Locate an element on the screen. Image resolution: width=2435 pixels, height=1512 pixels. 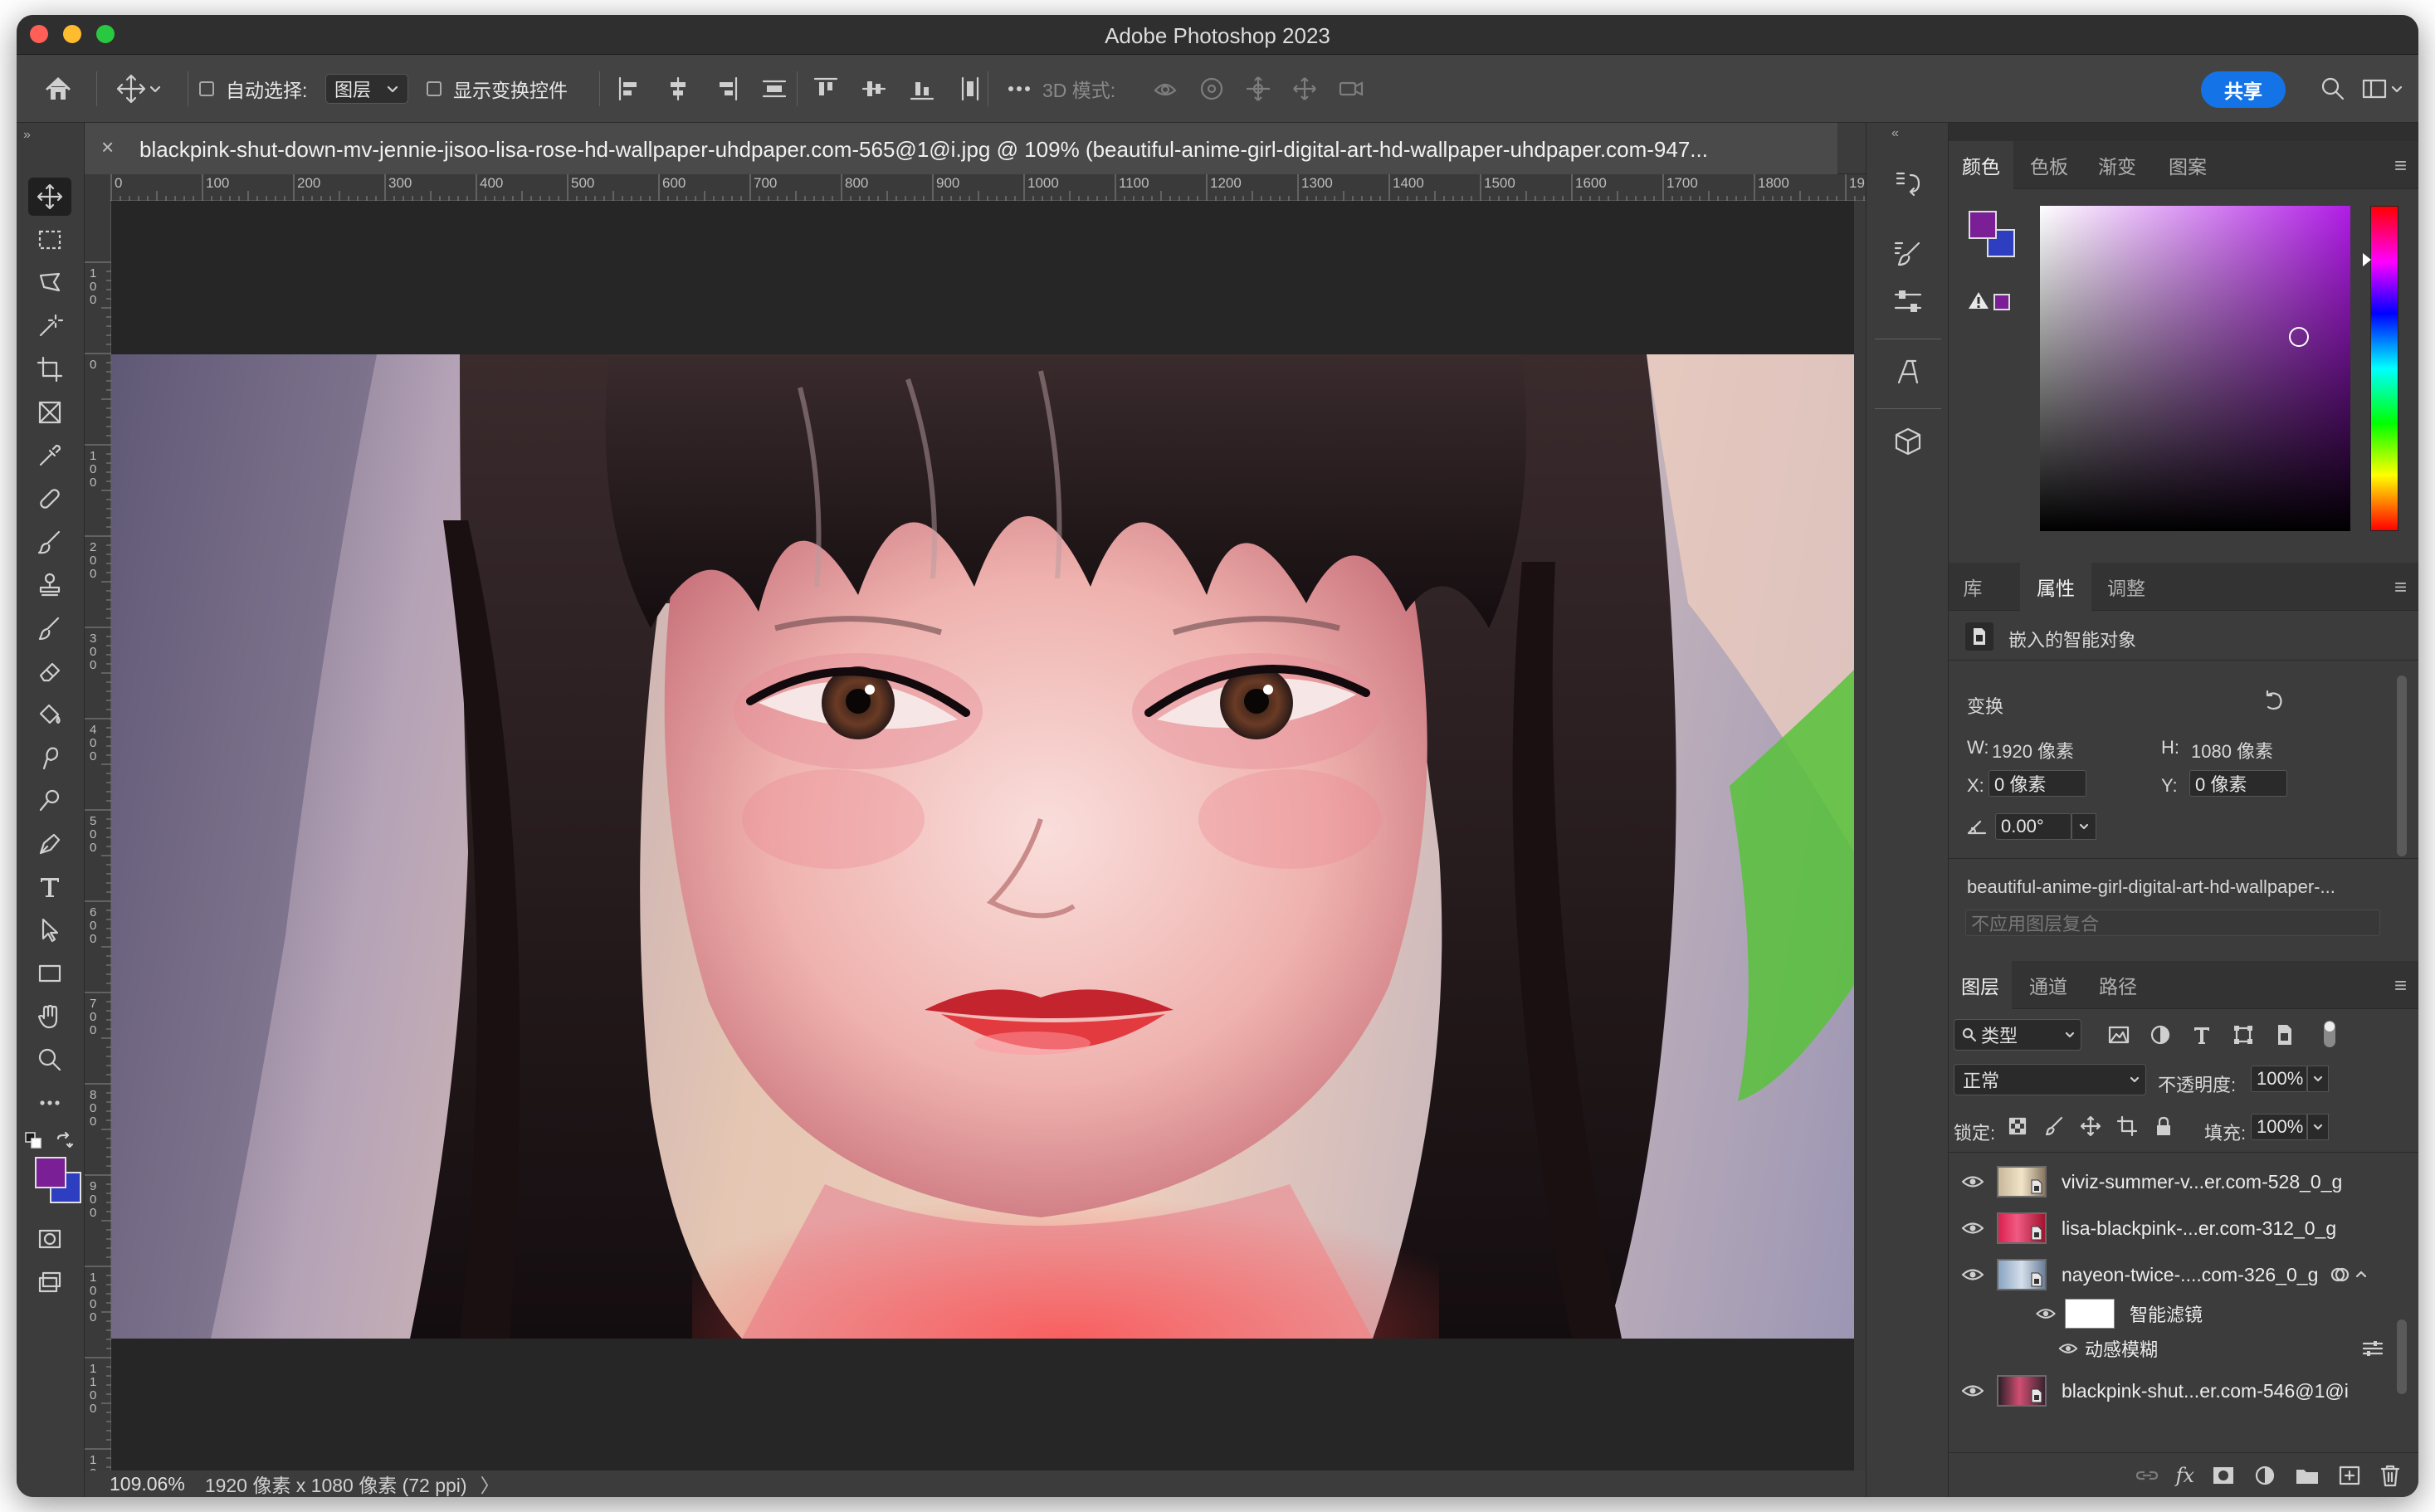
angle-dropdown is located at coordinates (2084, 827).